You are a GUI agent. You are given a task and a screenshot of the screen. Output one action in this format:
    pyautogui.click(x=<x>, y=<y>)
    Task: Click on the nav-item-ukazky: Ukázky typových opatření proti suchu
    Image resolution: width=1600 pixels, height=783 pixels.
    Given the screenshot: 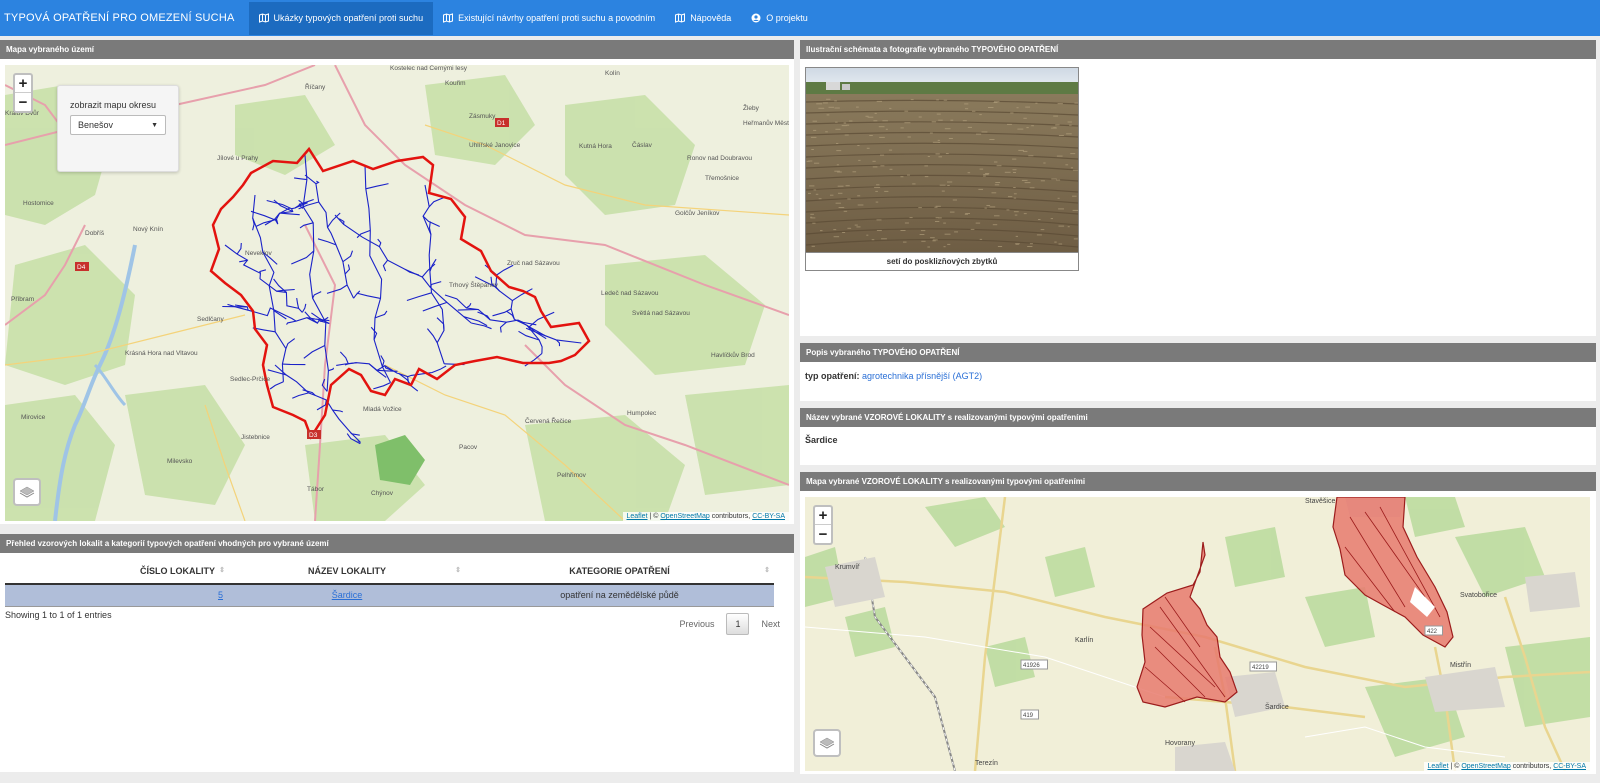 What is the action you would take?
    pyautogui.click(x=341, y=18)
    